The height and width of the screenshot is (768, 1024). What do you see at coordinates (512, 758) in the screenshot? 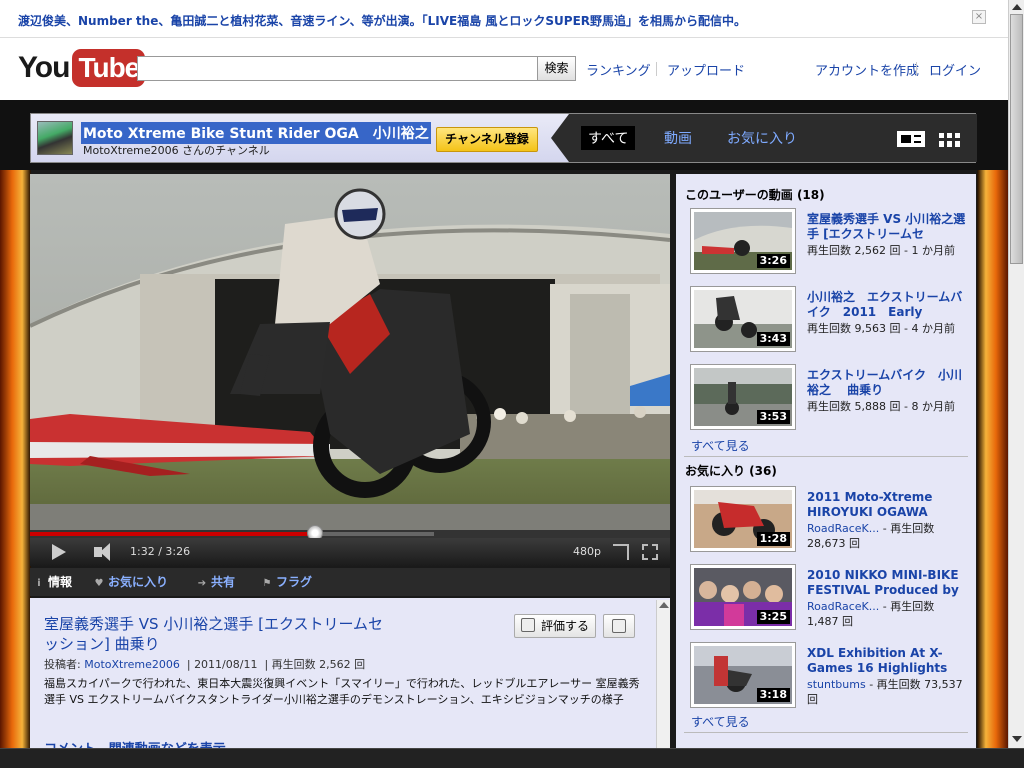
I see `bottom-bar` at bounding box center [512, 758].